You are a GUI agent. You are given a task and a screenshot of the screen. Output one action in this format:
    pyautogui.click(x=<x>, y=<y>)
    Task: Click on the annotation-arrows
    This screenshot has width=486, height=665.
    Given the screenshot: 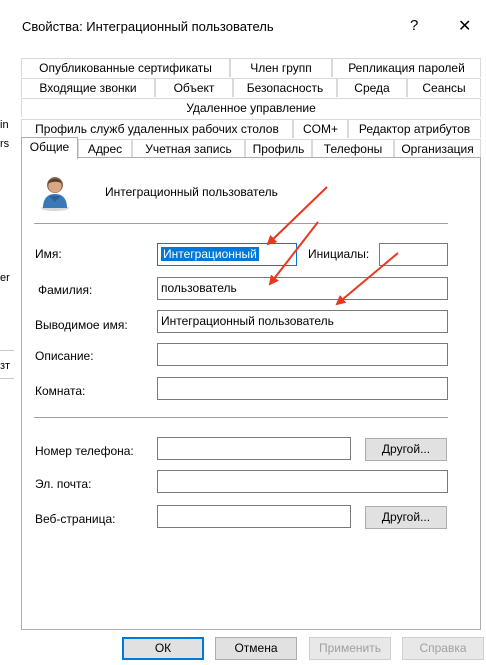 What is the action you would take?
    pyautogui.click(x=332, y=246)
    